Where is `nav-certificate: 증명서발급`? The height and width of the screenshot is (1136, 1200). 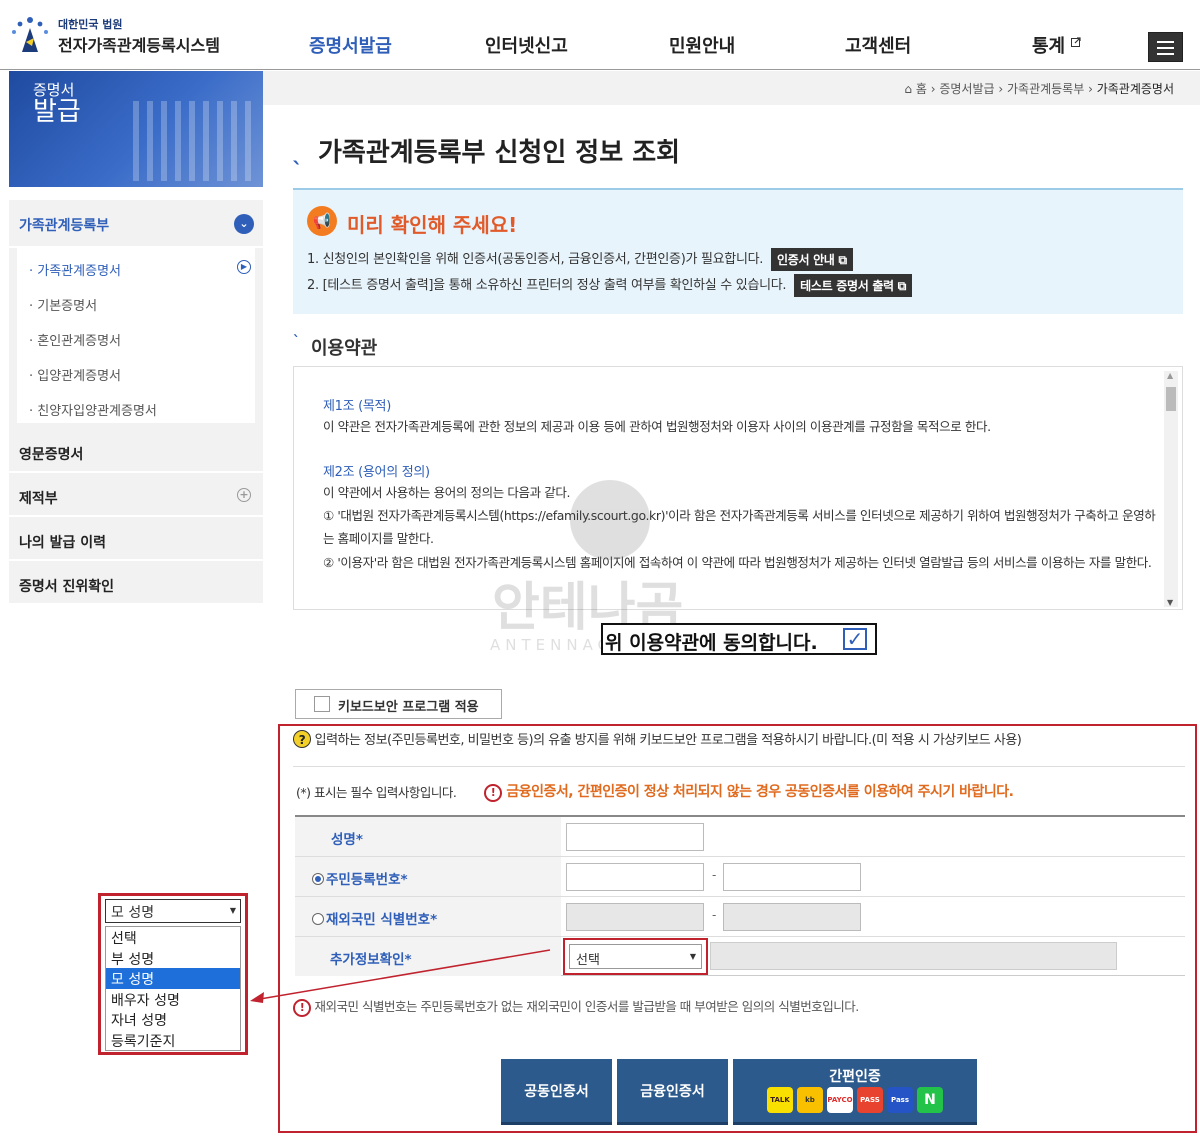 nav-certificate: 증명서발급 is located at coordinates (350, 45).